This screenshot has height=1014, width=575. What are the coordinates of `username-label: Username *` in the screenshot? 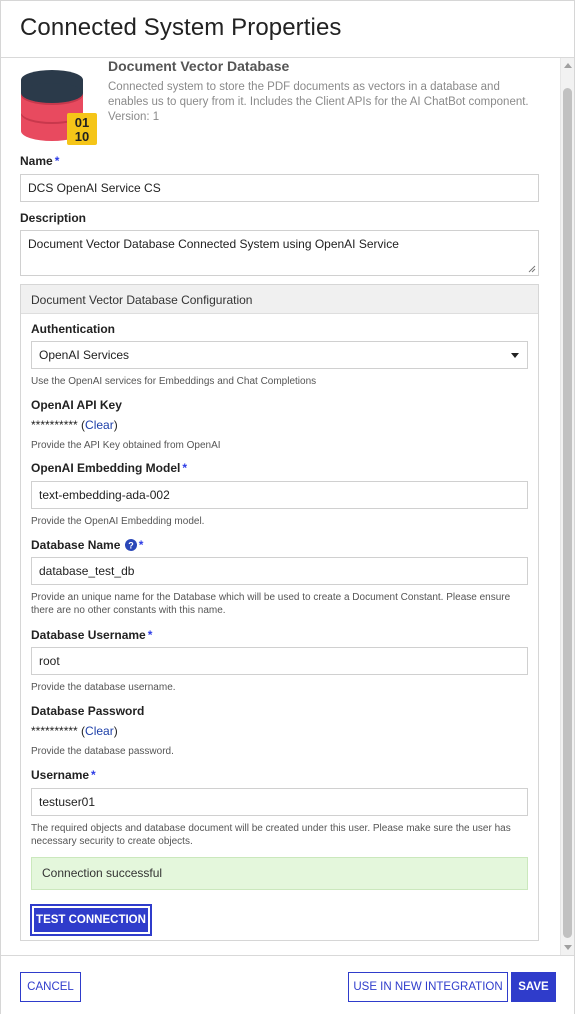 It's located at (63, 775).